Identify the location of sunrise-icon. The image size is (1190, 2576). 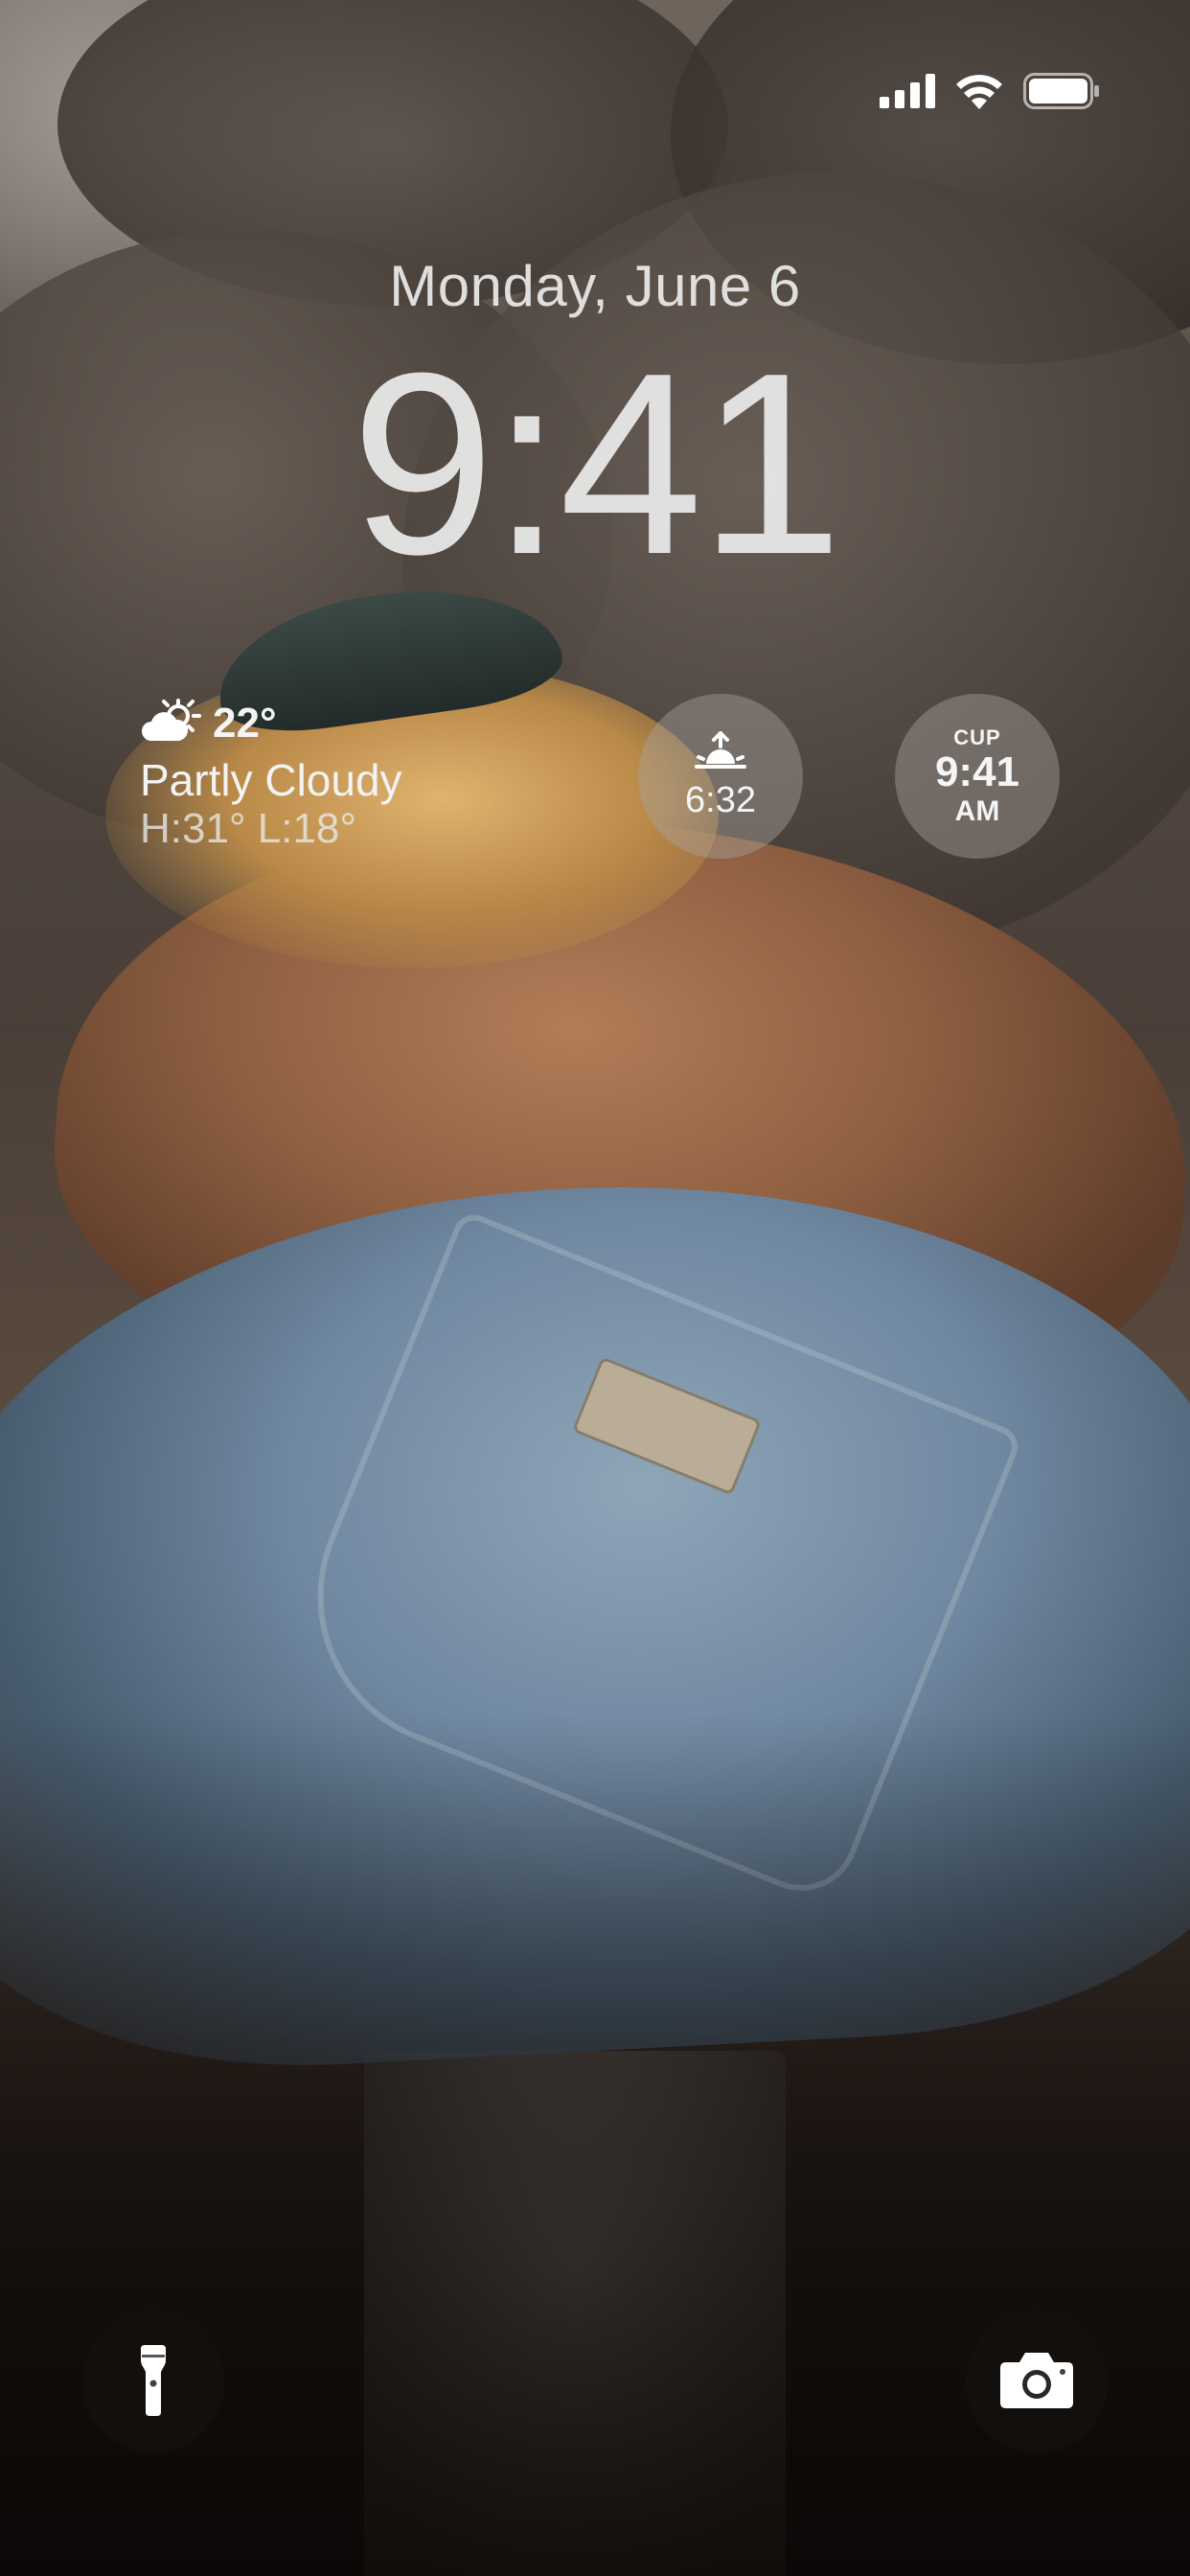
(720, 752).